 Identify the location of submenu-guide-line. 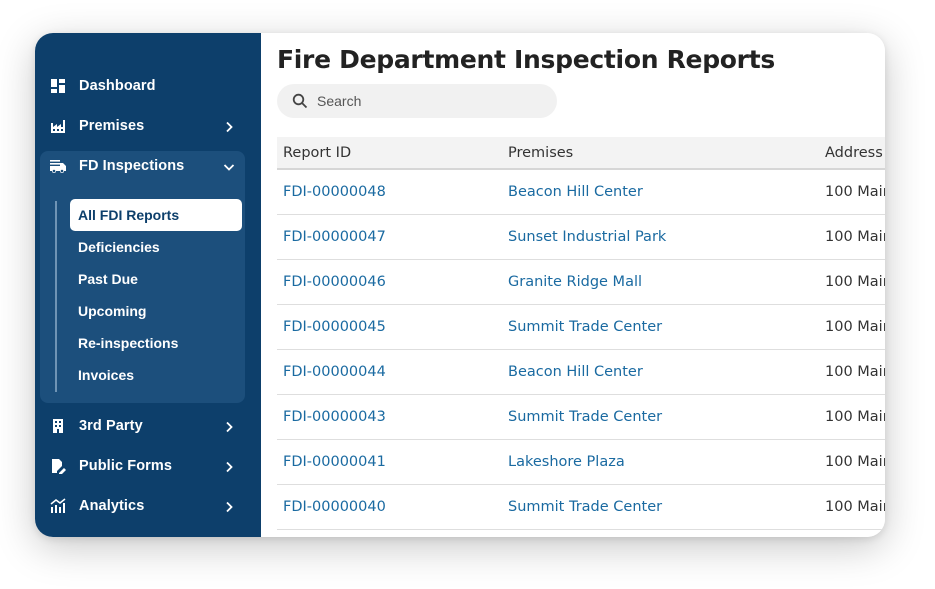
(56, 296).